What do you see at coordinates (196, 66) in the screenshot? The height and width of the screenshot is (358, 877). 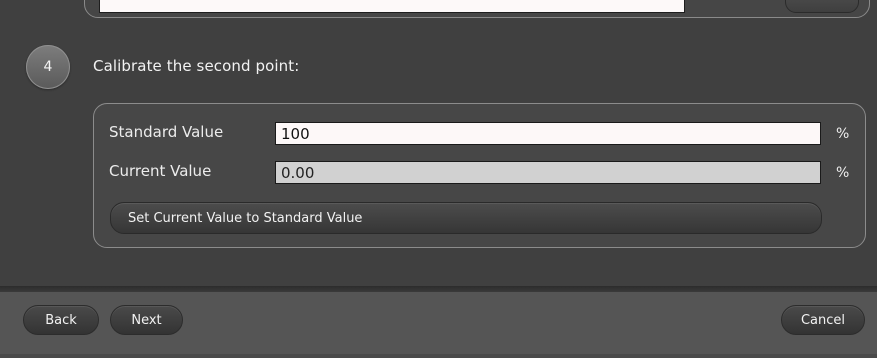 I see `step-title: Calibrate the second point:` at bounding box center [196, 66].